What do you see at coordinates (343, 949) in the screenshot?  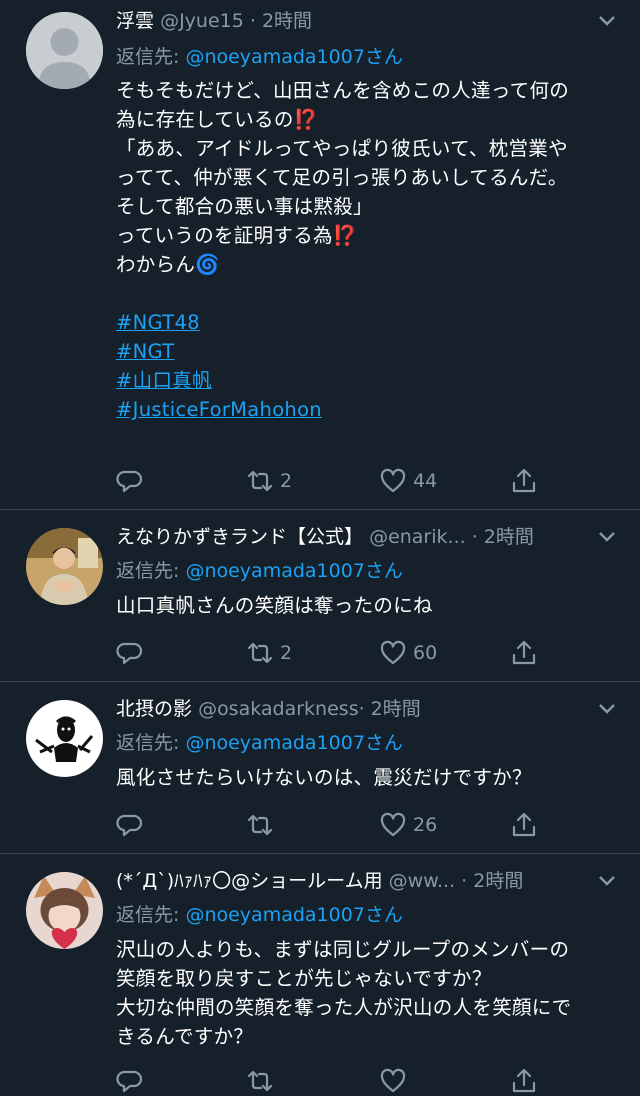 I see `text-line: 沢山の人よりも、まずは同じグループのメンバーの` at bounding box center [343, 949].